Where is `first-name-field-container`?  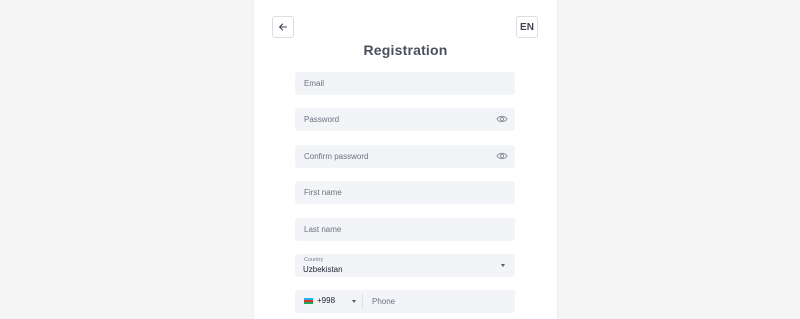 first-name-field-container is located at coordinates (405, 192).